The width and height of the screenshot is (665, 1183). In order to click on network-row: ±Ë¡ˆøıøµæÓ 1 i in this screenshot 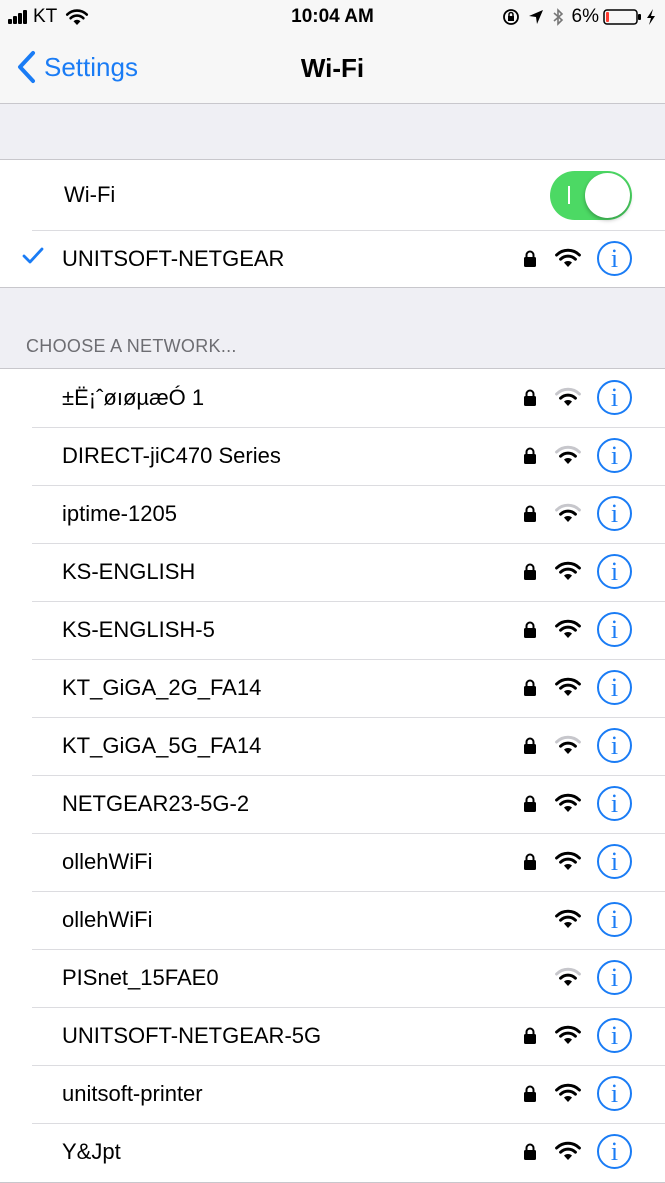, I will do `click(332, 398)`.